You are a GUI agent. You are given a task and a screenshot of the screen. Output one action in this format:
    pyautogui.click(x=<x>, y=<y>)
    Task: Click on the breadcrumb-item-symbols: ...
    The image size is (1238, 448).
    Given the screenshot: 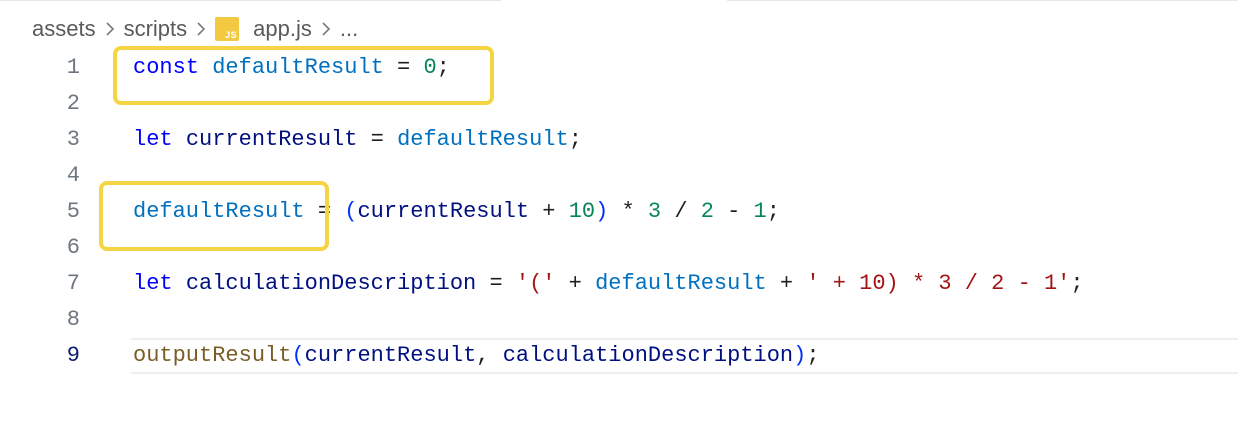 What is the action you would take?
    pyautogui.click(x=349, y=29)
    